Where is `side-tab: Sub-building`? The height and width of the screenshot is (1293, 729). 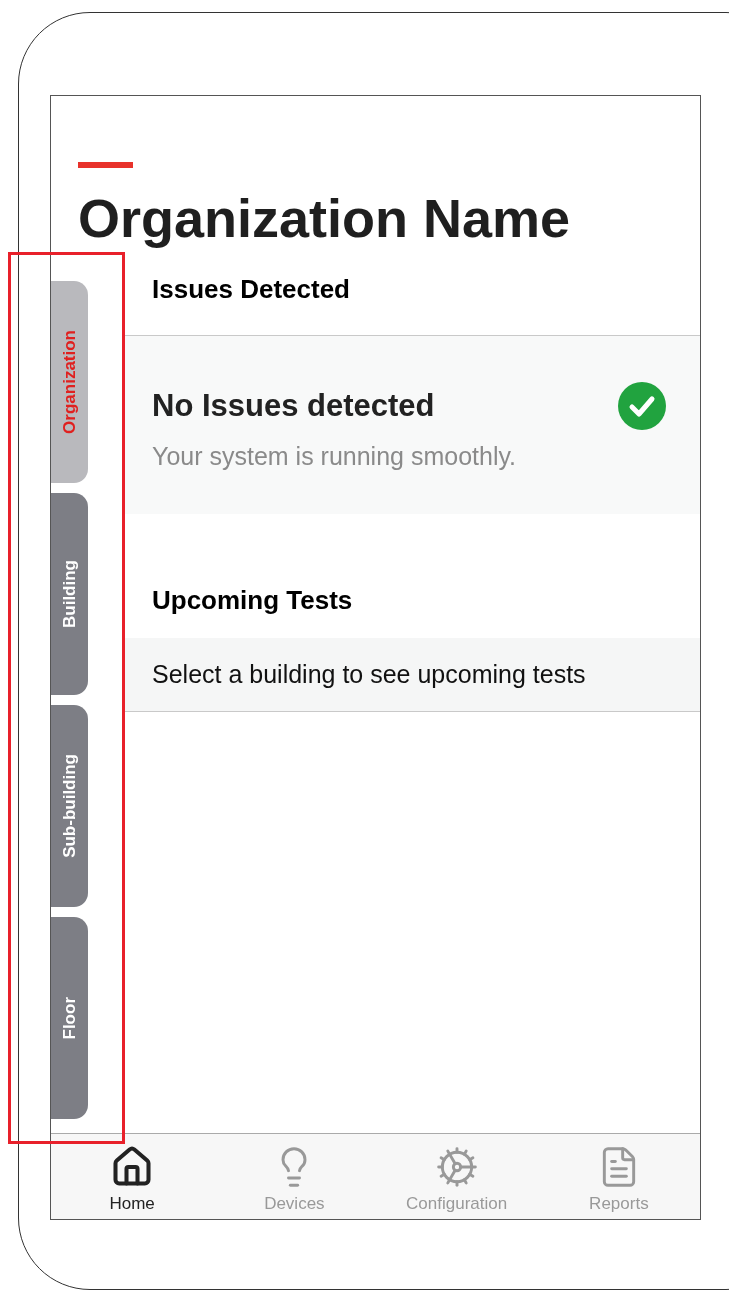 side-tab: Sub-building is located at coordinates (69, 806).